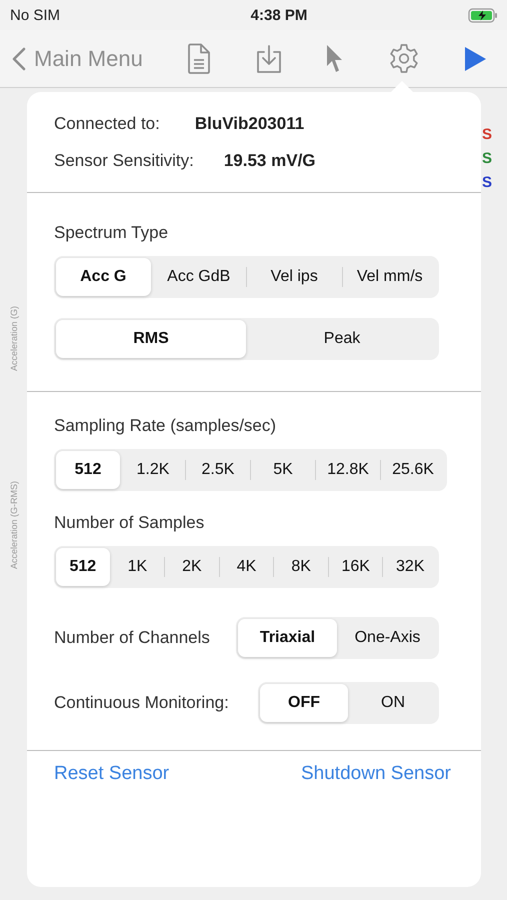  Describe the element at coordinates (404, 58) in the screenshot. I see `settings-icon` at that location.